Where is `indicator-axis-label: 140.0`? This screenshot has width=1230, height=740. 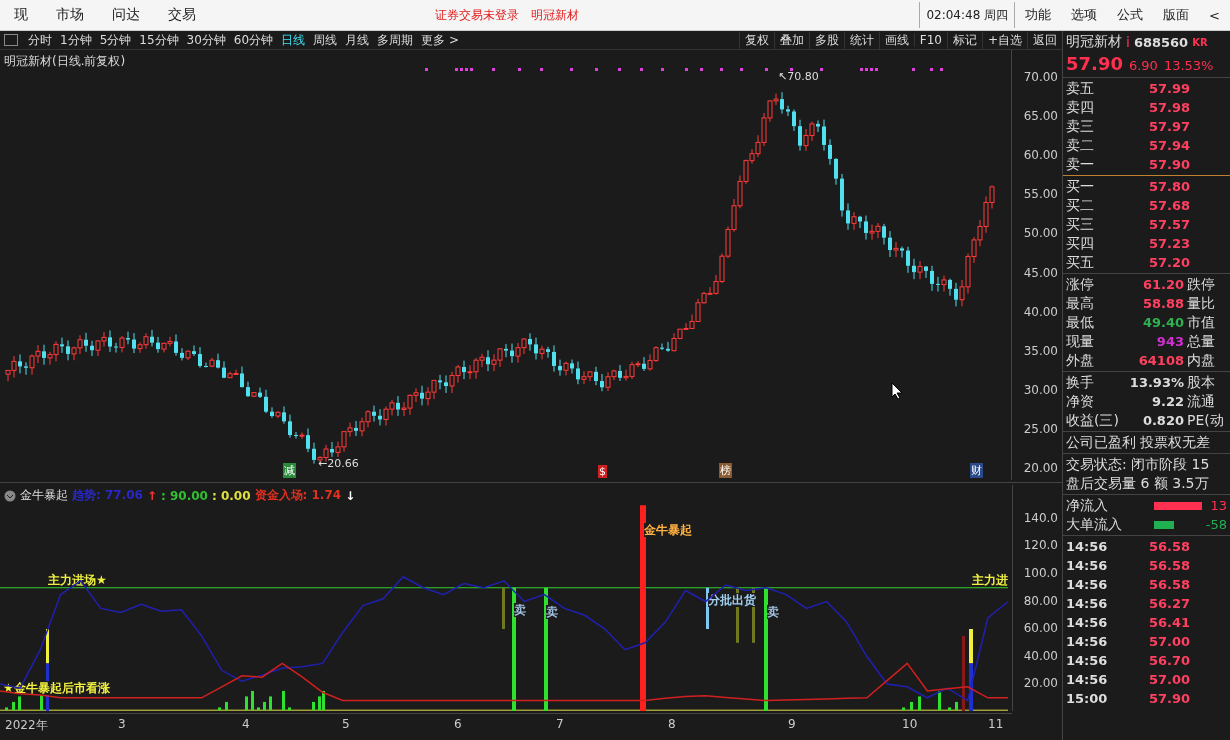 indicator-axis-label: 140.0 is located at coordinates (1040, 517).